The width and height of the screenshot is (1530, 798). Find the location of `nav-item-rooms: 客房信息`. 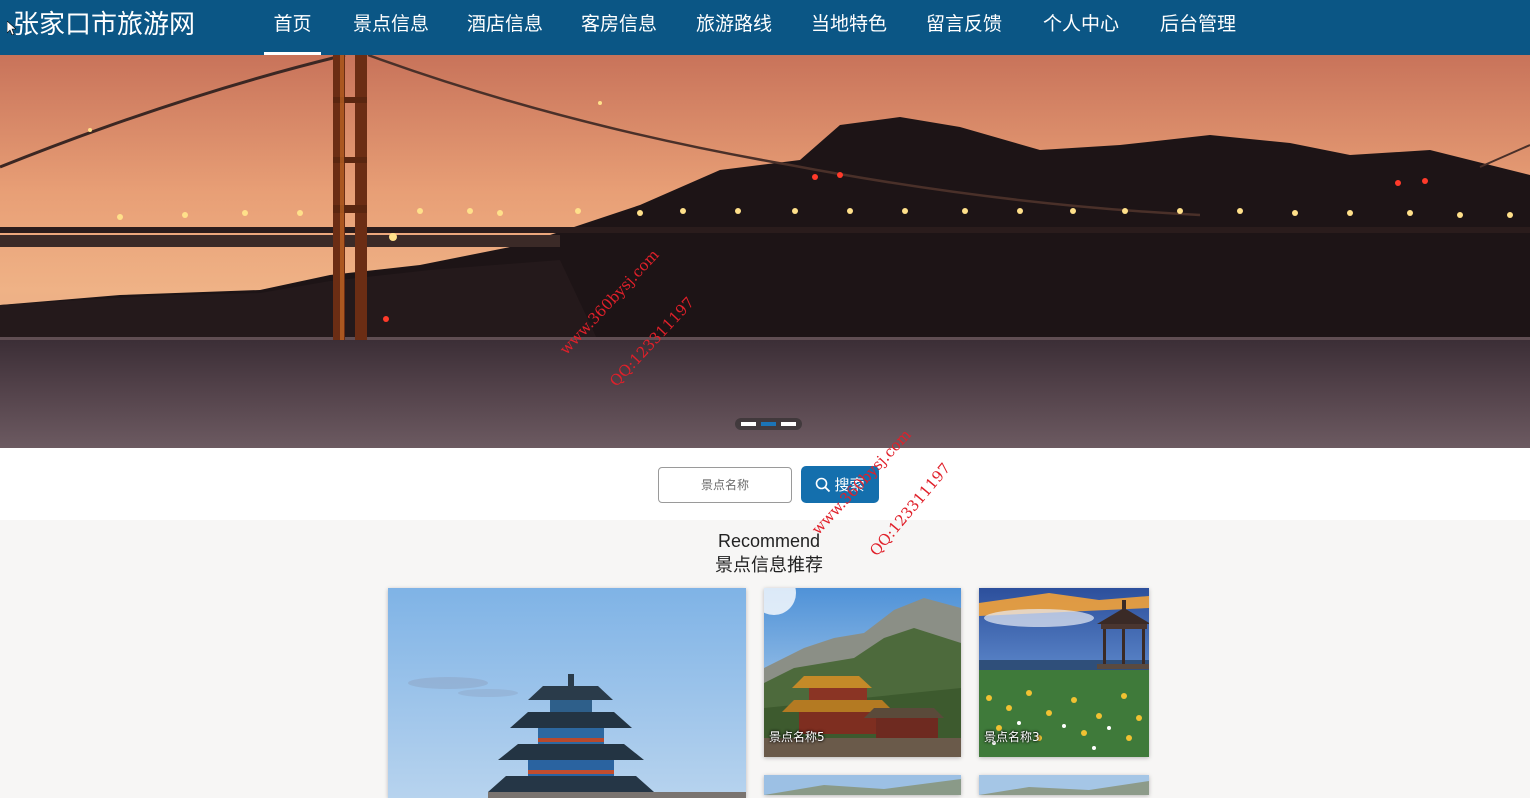

nav-item-rooms: 客房信息 is located at coordinates (619, 27).